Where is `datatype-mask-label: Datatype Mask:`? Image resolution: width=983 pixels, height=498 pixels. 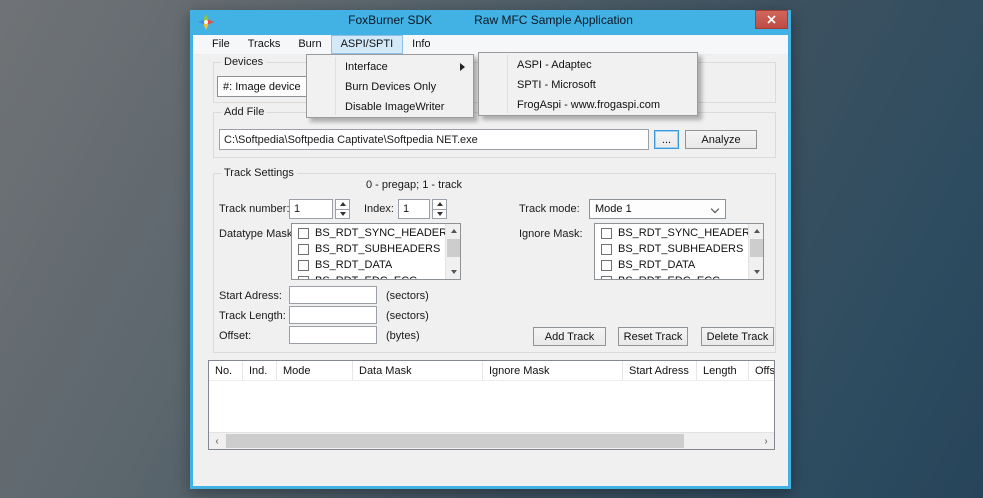
datatype-mask-label: Datatype Mask: is located at coordinates (257, 234).